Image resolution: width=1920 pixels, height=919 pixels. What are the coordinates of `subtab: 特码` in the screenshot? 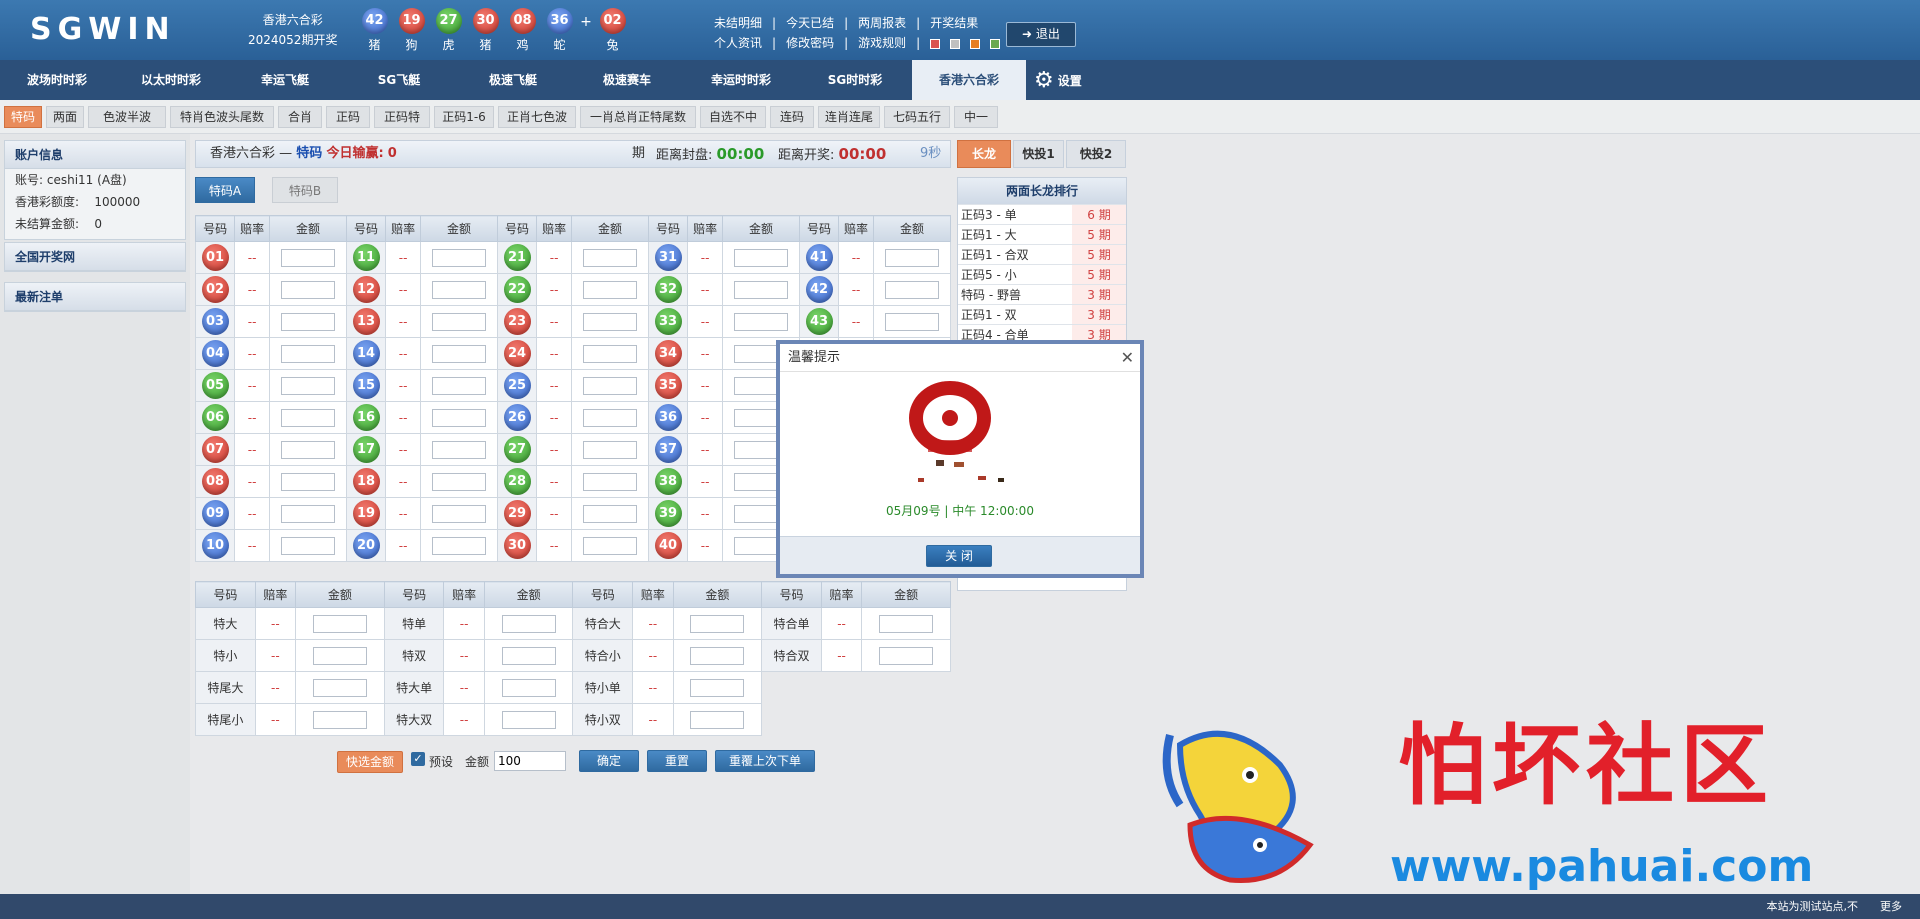 It's located at (23, 117).